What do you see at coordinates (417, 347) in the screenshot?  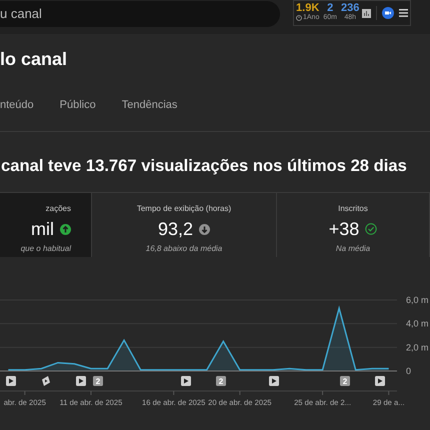 I see `y-axis-label: 2,0 m` at bounding box center [417, 347].